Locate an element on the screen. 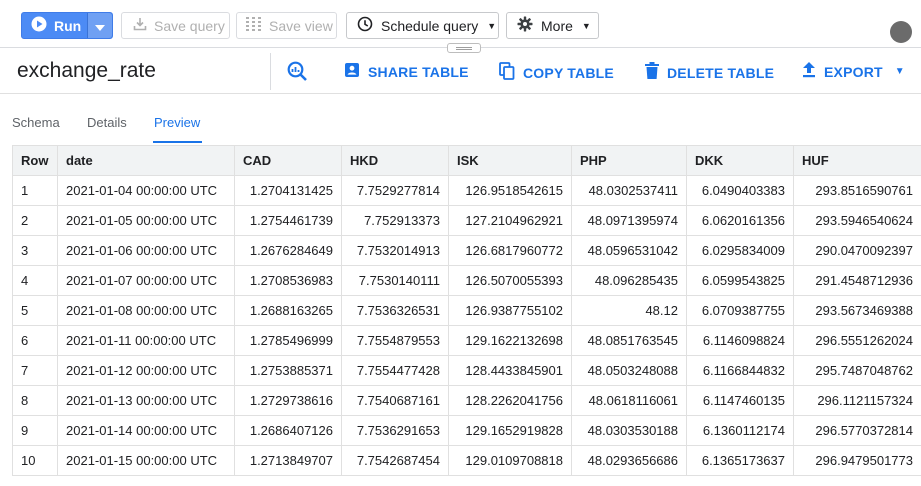 The image size is (921, 486). row-number-cell: 8 is located at coordinates (35, 400).